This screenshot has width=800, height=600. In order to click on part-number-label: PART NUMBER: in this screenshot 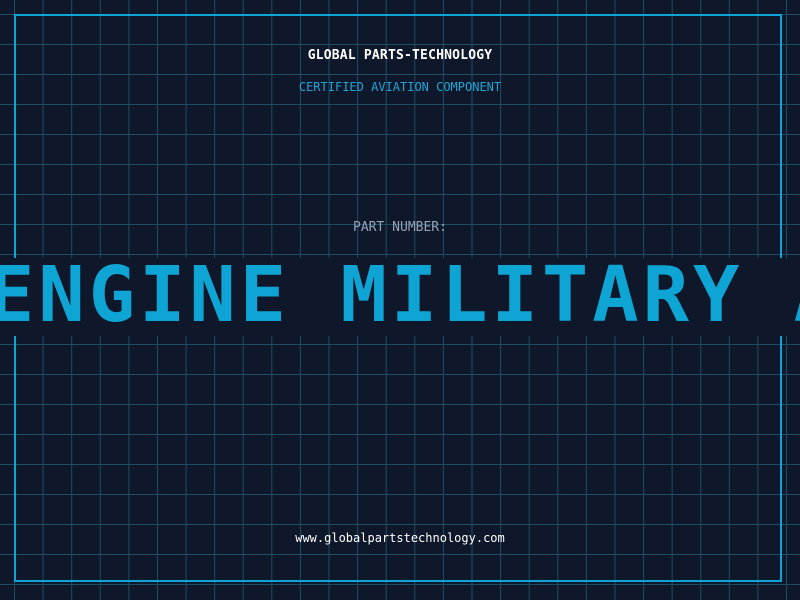, I will do `click(400, 227)`.